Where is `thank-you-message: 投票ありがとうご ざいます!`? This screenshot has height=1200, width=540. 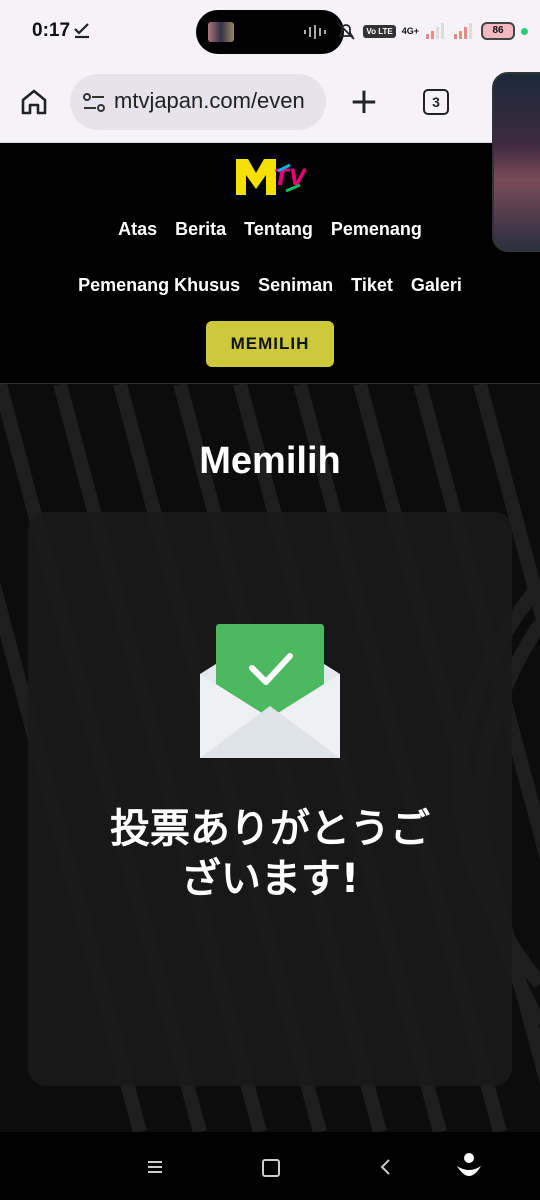 thank-you-message: 投票ありがとうご ざいます! is located at coordinates (270, 854).